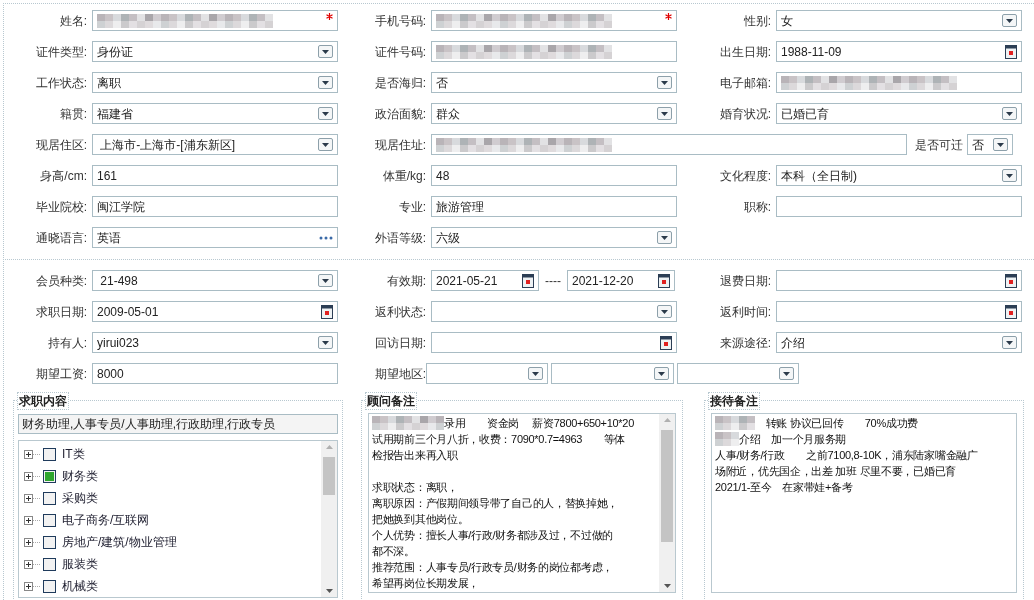  What do you see at coordinates (745, 281) in the screenshot?
I see `field-label: 退费日期:` at bounding box center [745, 281].